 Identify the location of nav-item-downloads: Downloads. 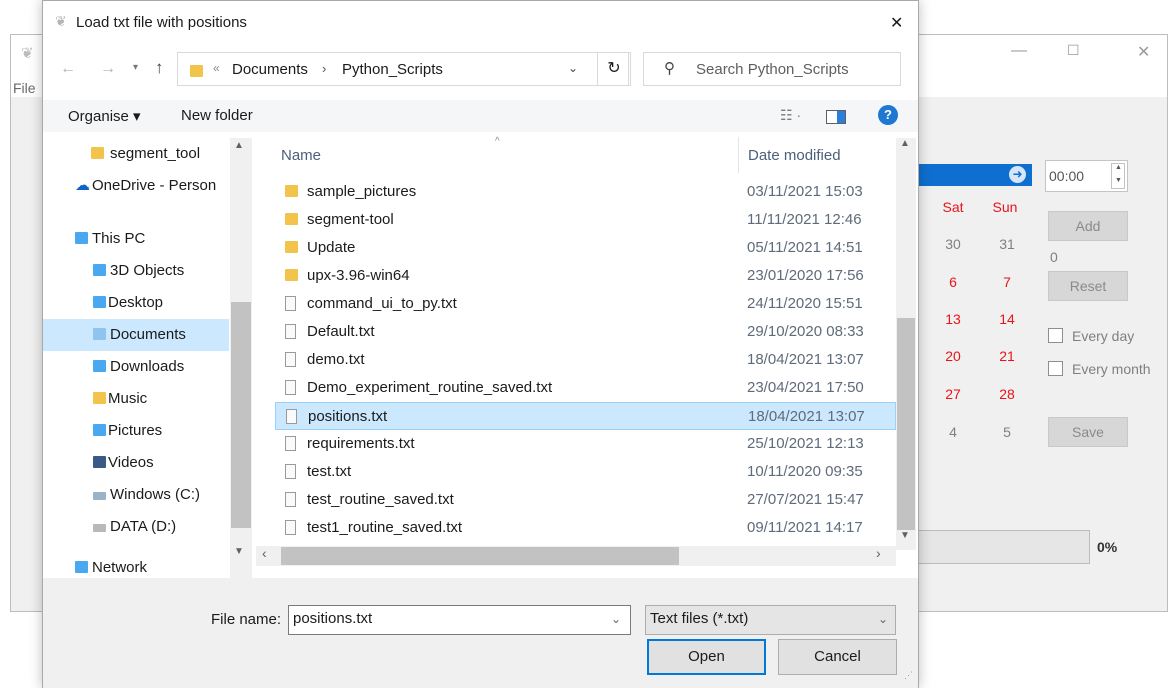
(148, 367).